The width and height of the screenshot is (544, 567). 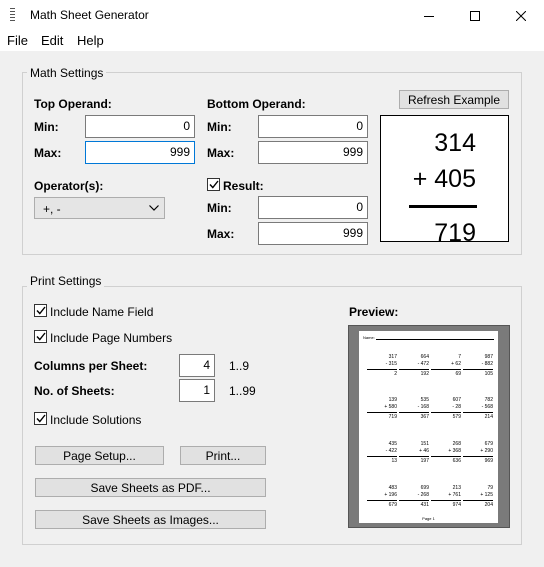 What do you see at coordinates (478, 453) in the screenshot?
I see `preview-problem: 679 + 290 969` at bounding box center [478, 453].